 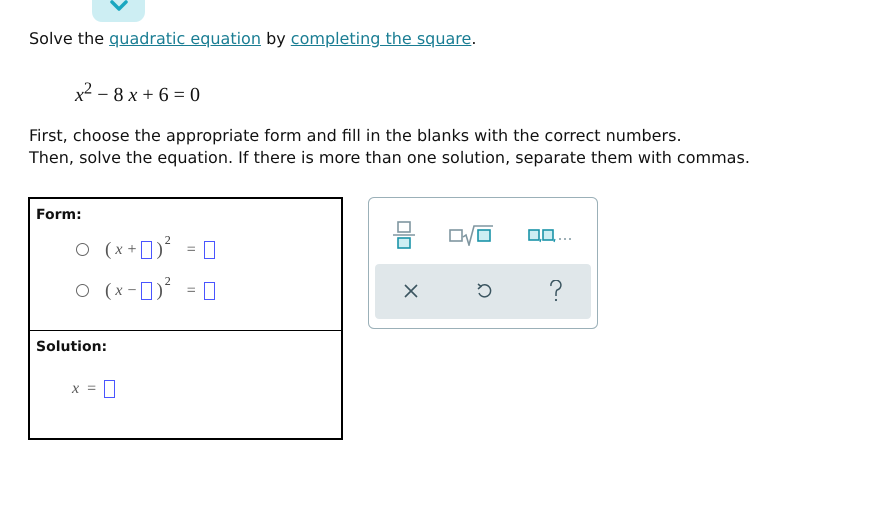 What do you see at coordinates (381, 38) in the screenshot?
I see `glossary-link: completing the square` at bounding box center [381, 38].